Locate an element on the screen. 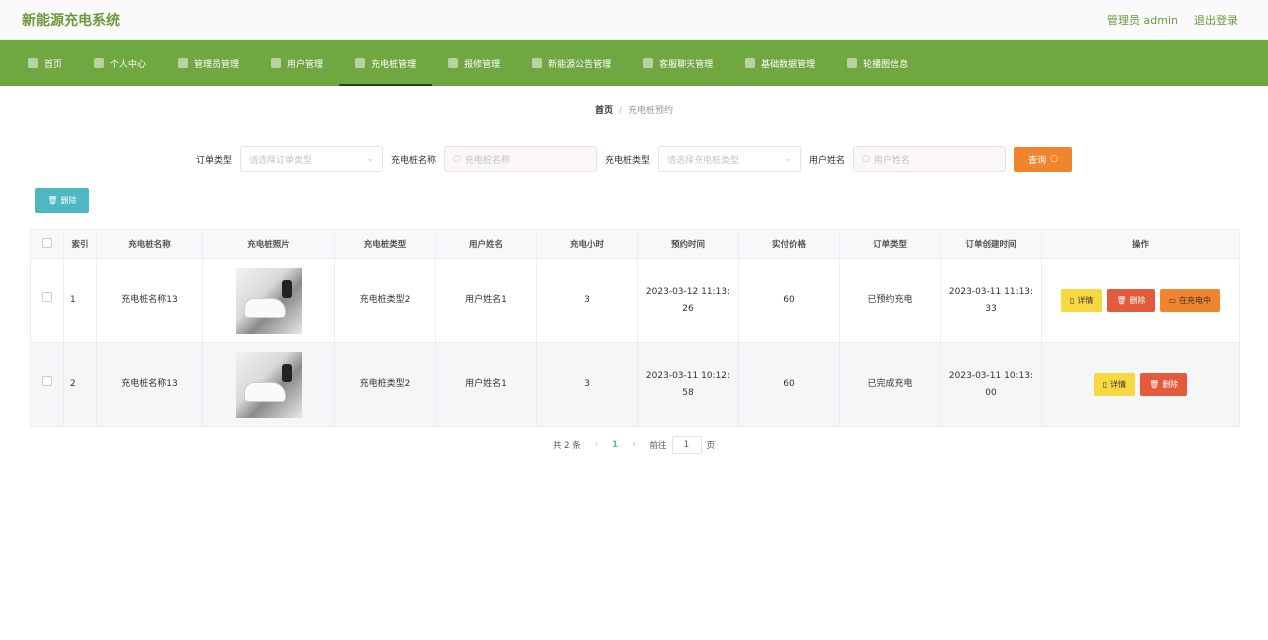  pile-name-placeholder: 充电桩名称 is located at coordinates (487, 160).